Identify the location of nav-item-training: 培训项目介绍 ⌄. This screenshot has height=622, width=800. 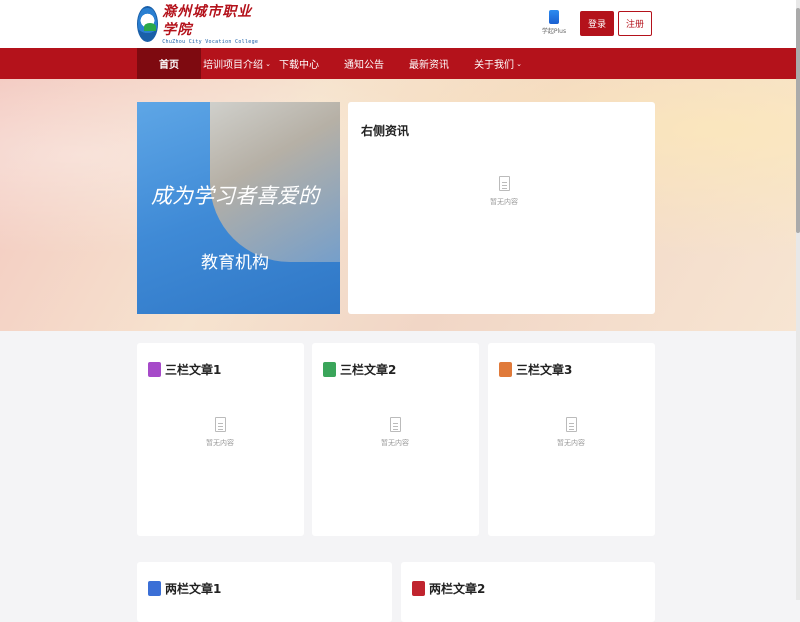
(237, 63).